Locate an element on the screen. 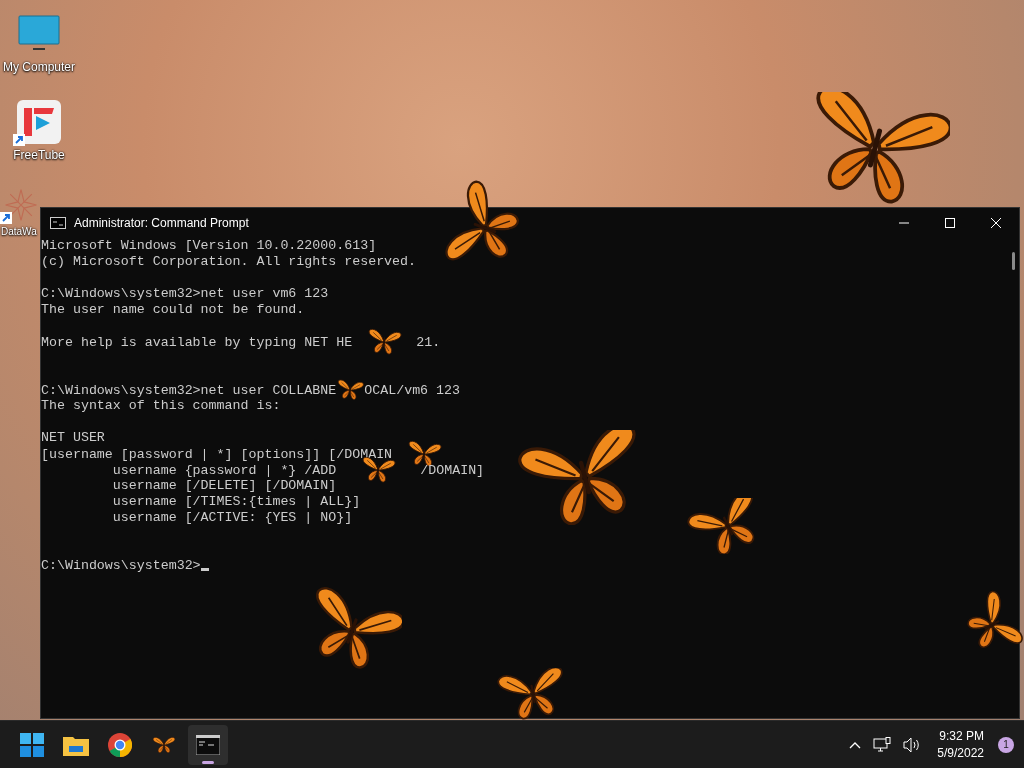 This screenshot has height=768, width=1024. console-text: (c) Microsoft Corporation. All rights reserved. is located at coordinates (229, 261).